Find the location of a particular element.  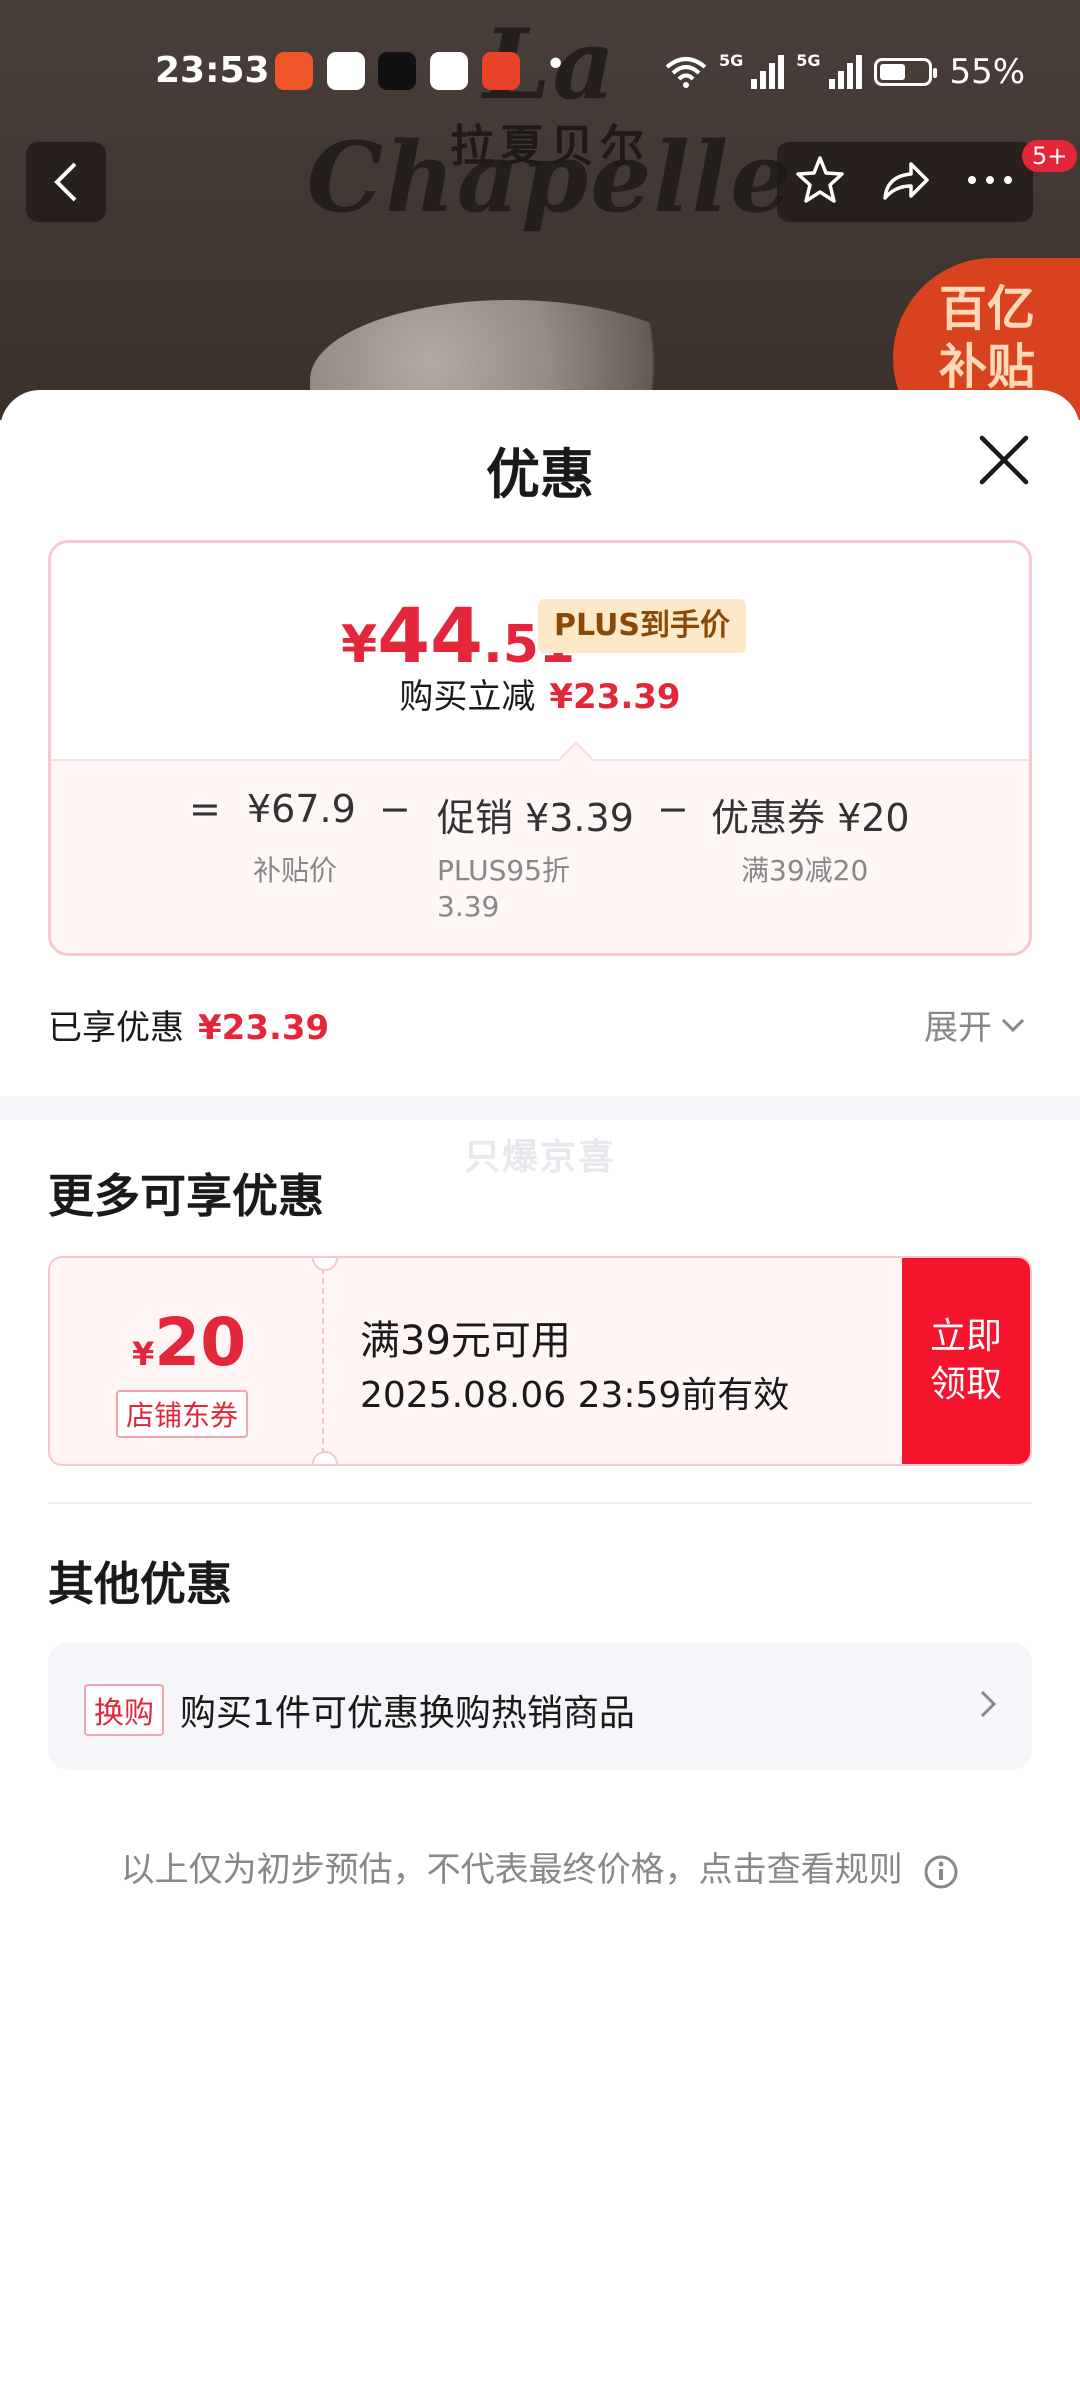

price-integer: 44 is located at coordinates (430, 635).